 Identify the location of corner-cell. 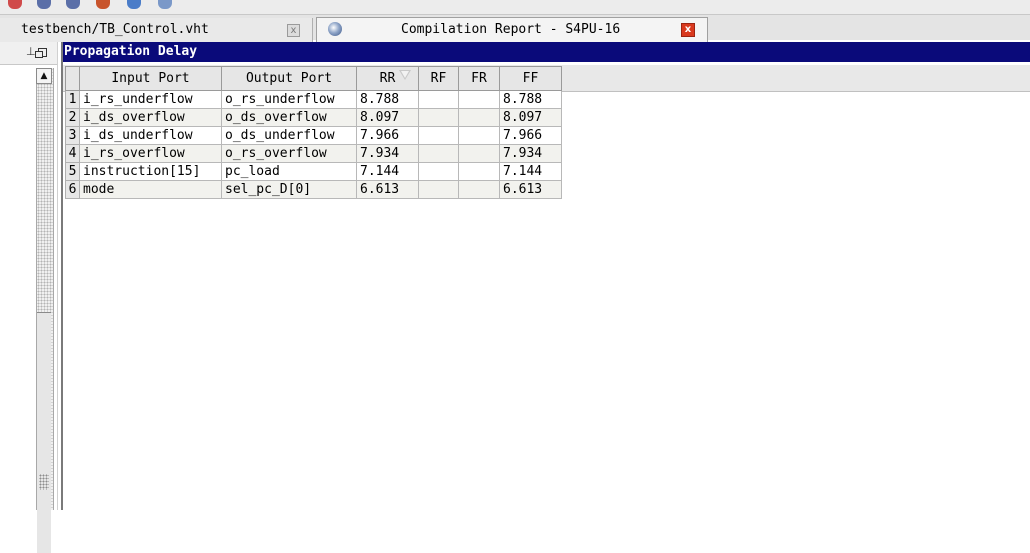
(72, 78).